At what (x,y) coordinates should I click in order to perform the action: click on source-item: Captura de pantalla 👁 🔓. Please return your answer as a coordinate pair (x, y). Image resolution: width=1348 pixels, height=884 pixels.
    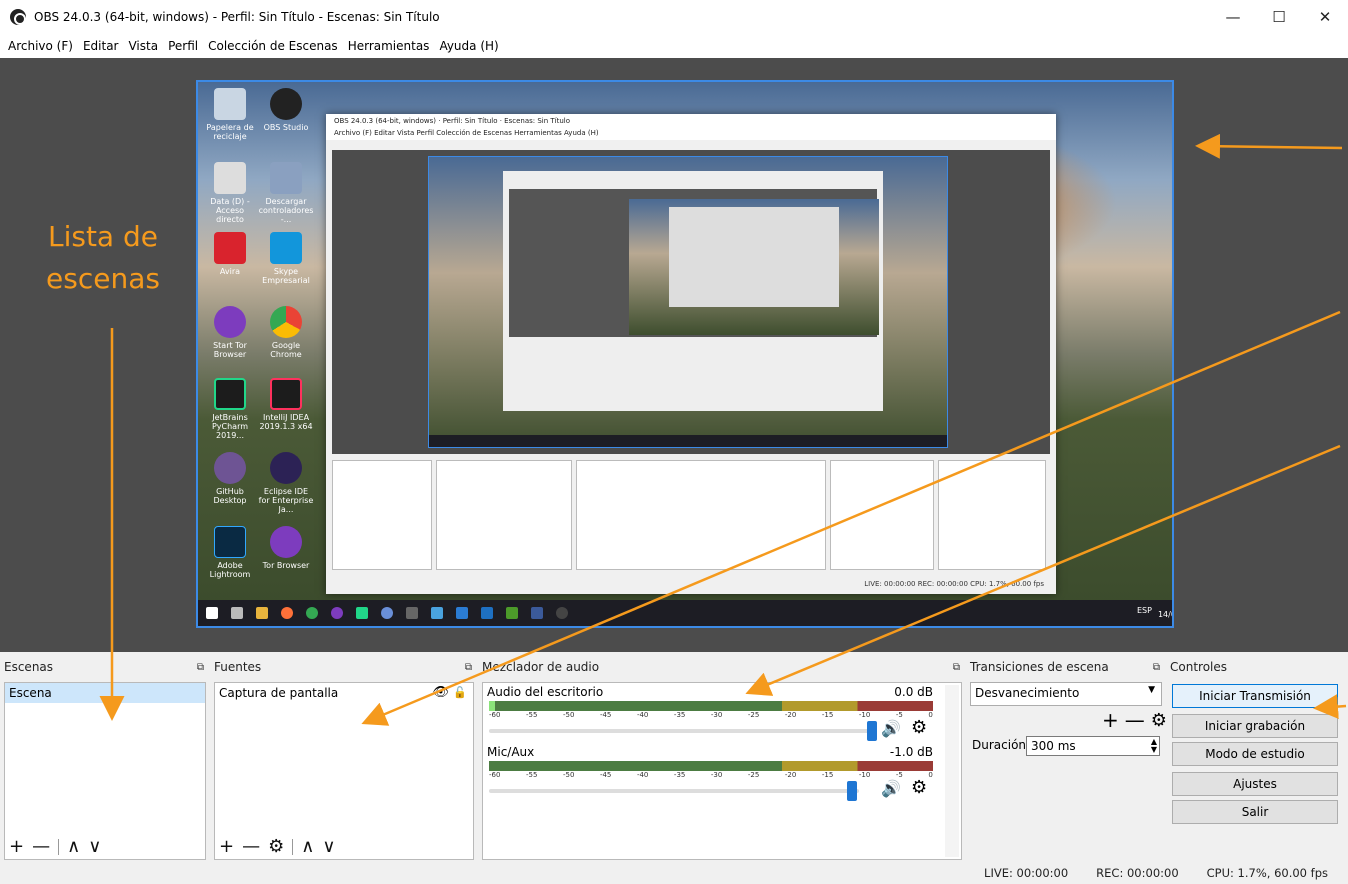
    Looking at the image, I should click on (344, 693).